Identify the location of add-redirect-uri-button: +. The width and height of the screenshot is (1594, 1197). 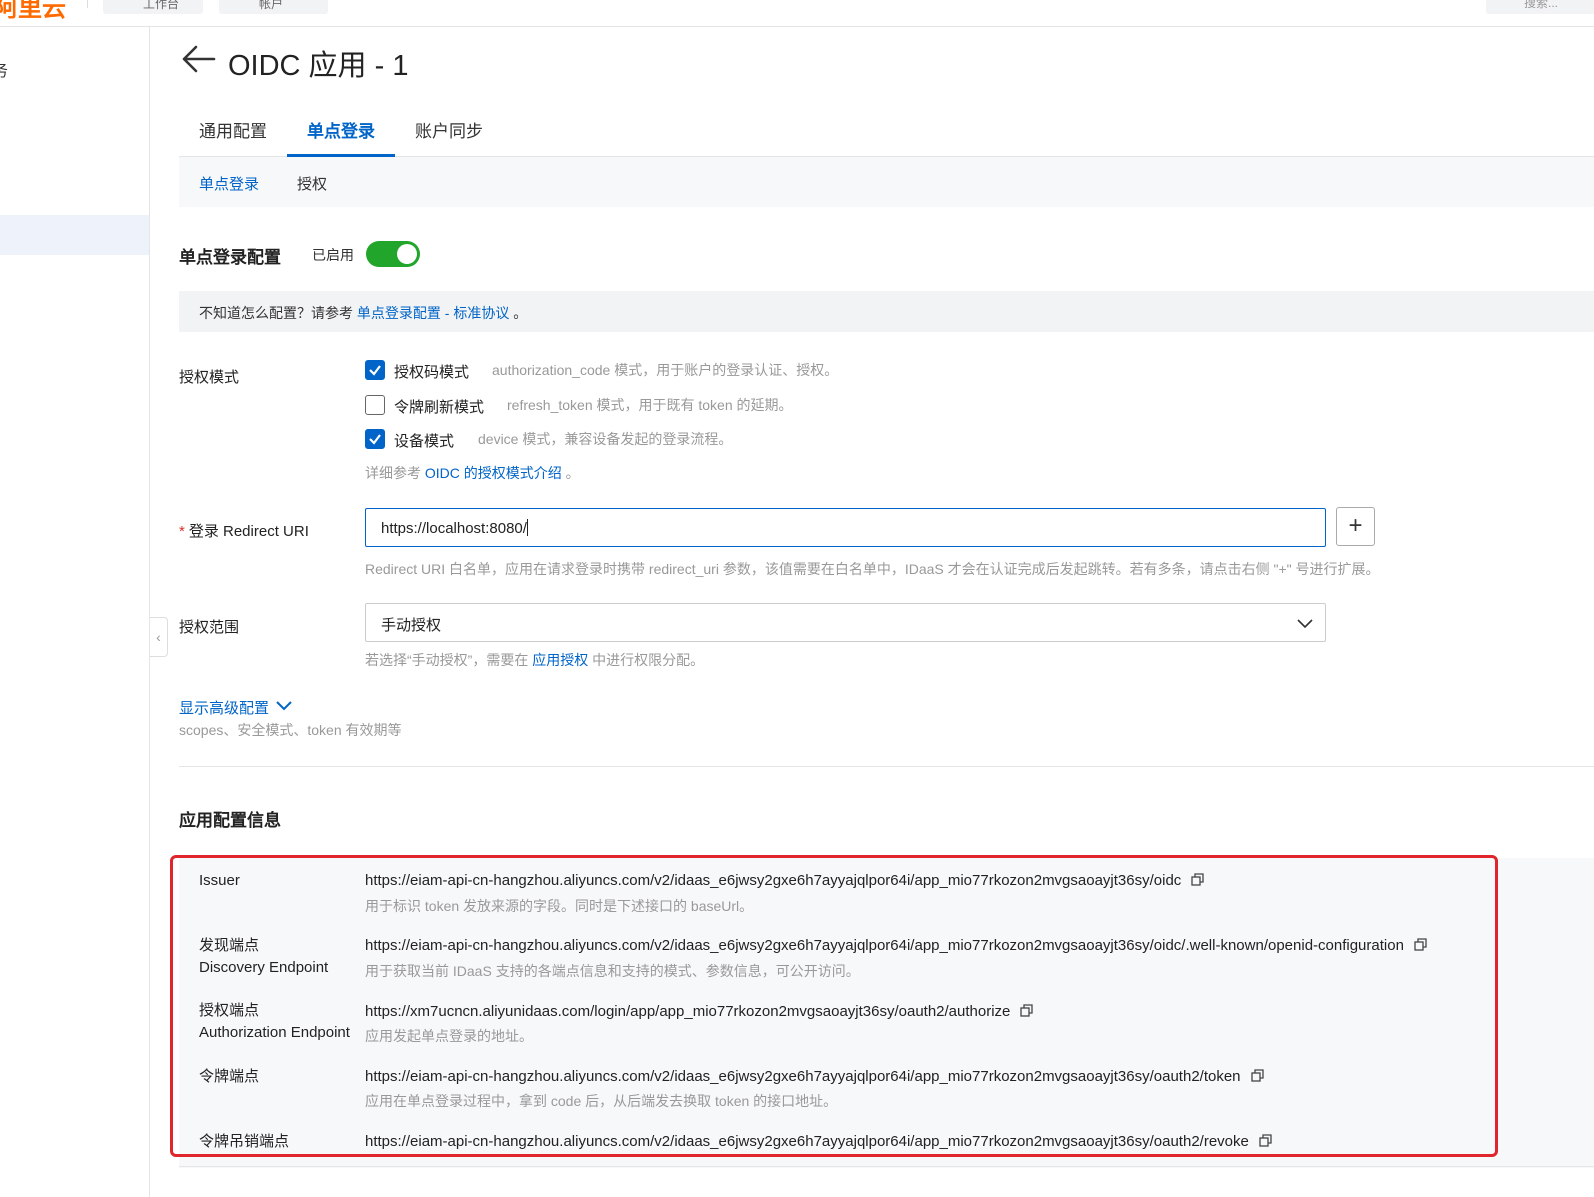
(1355, 526).